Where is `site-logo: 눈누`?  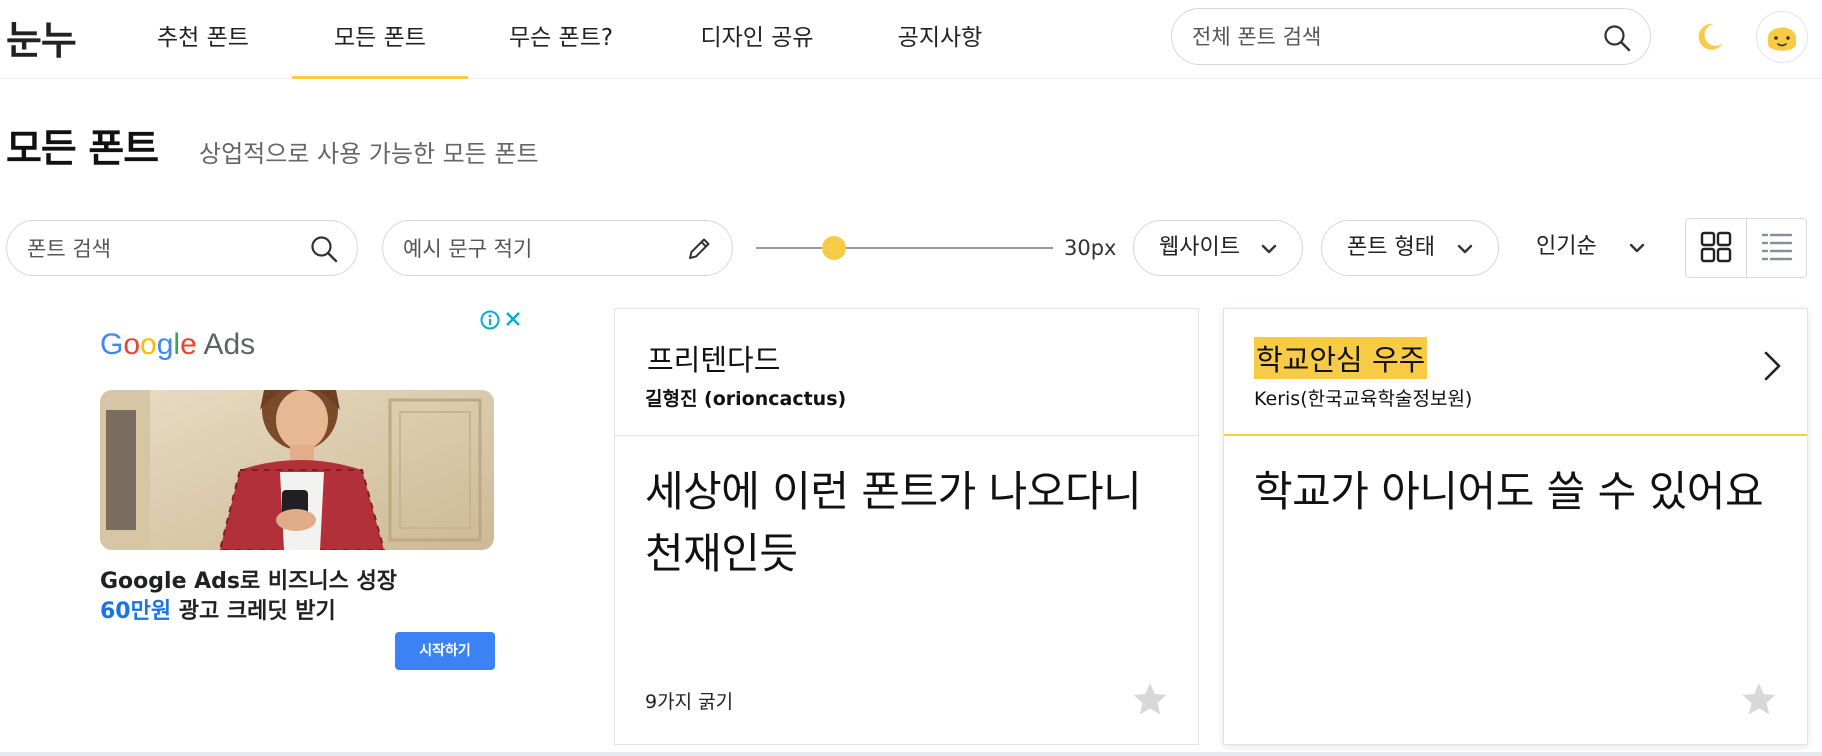
site-logo: 눈누 is located at coordinates (41, 38).